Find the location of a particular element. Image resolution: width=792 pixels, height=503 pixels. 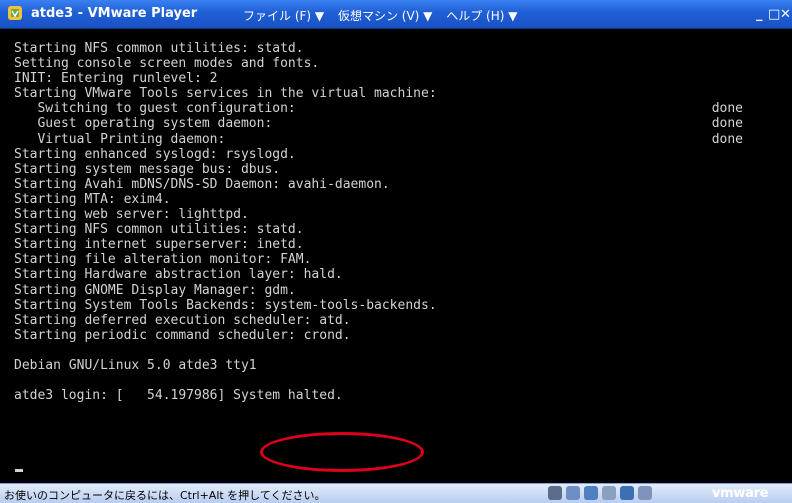

console-line: Setting console screen modes and fonts. is located at coordinates (403, 63).